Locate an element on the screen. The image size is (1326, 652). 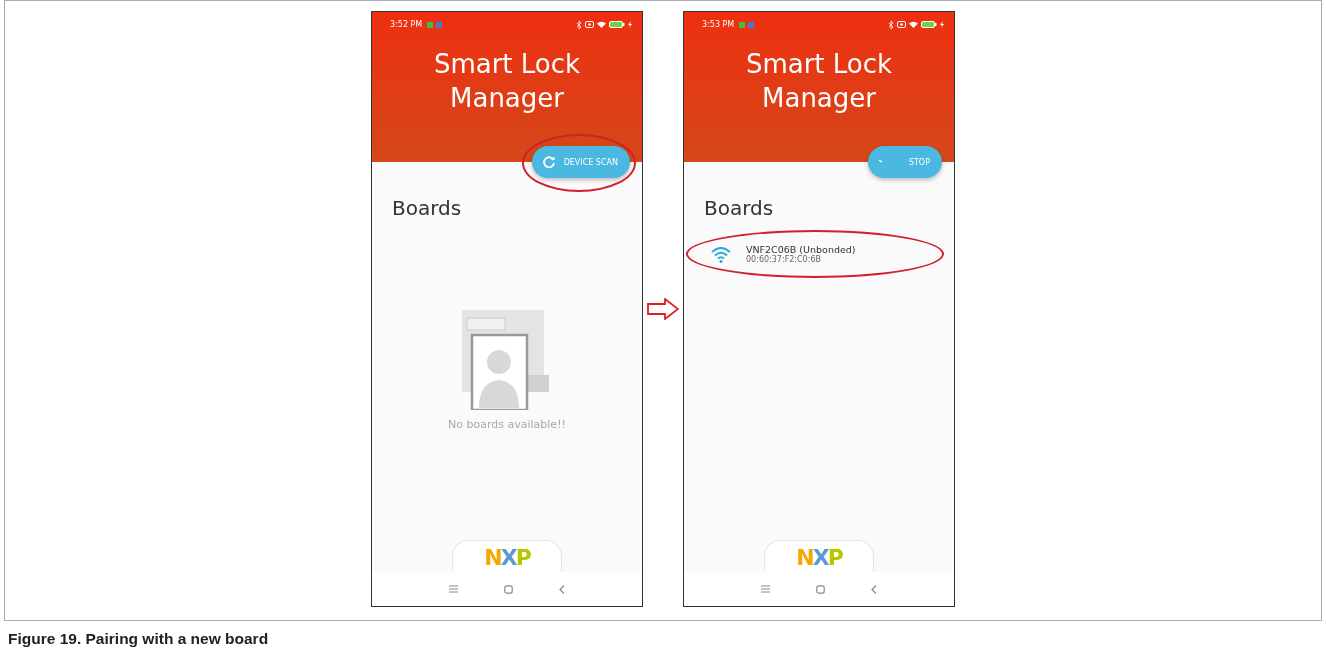
scan-button: STOP is located at coordinates (905, 162).